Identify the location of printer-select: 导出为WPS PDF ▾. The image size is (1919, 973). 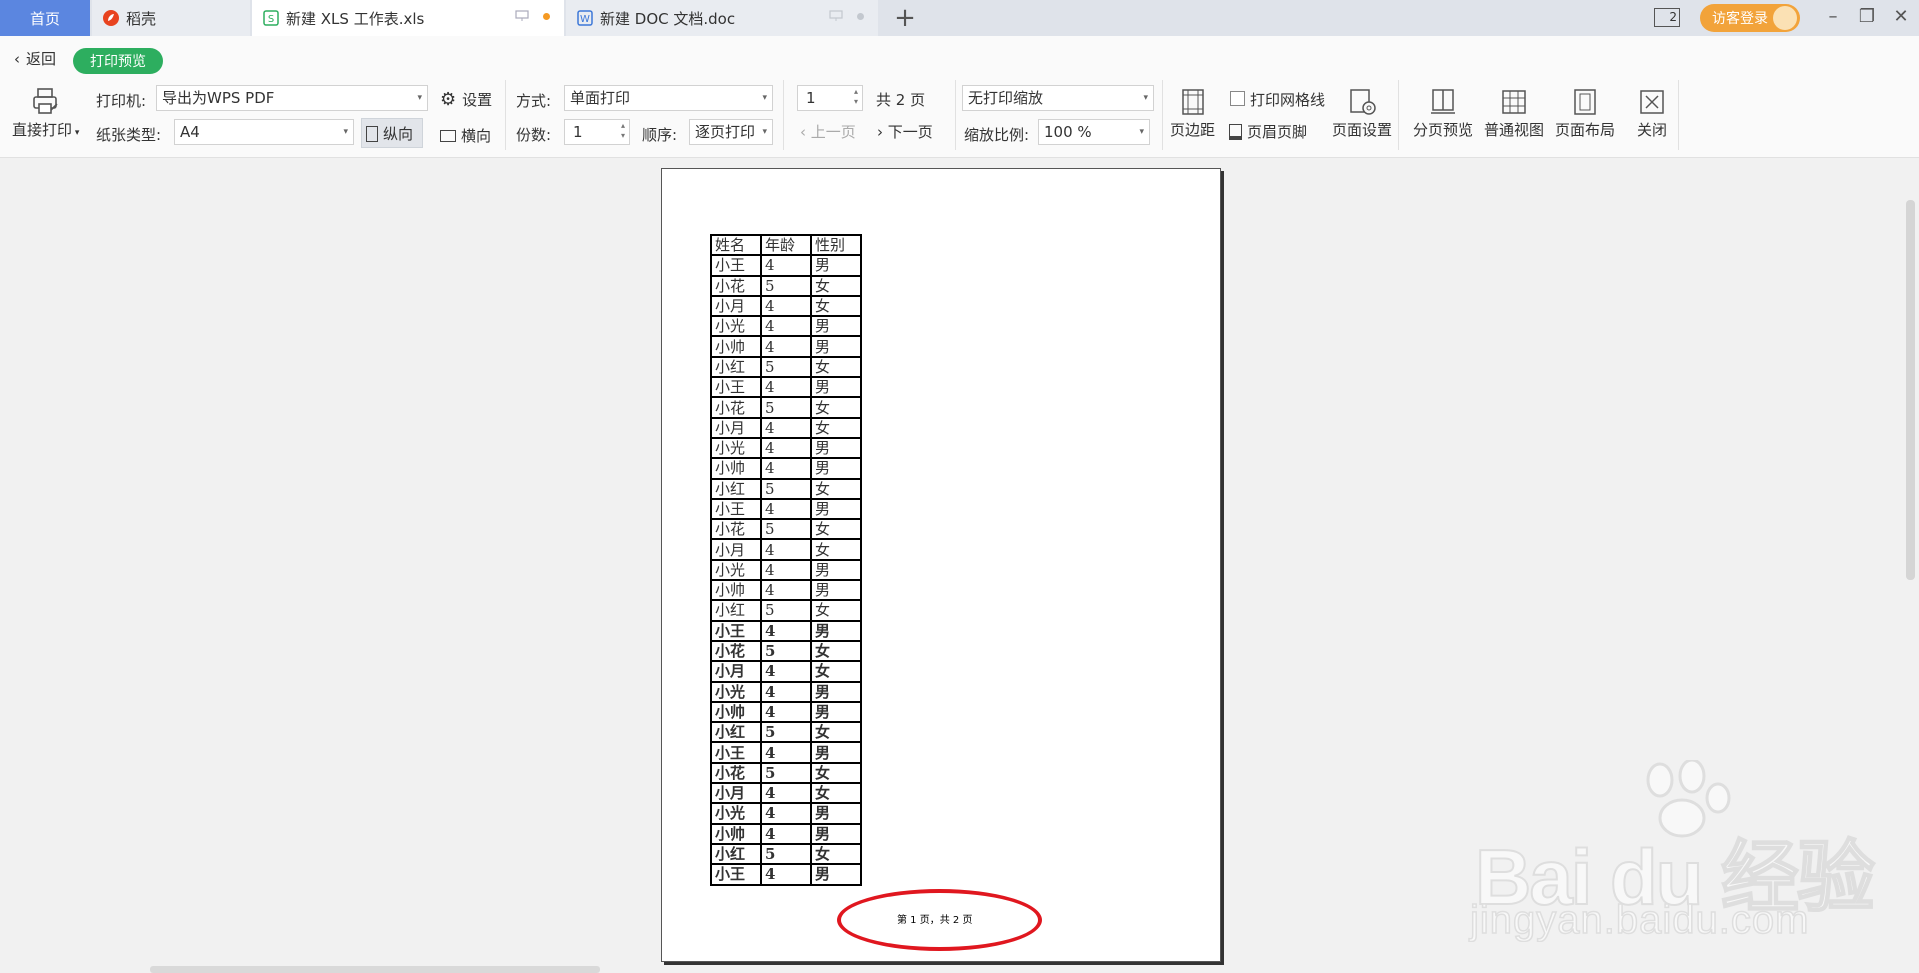
(292, 98).